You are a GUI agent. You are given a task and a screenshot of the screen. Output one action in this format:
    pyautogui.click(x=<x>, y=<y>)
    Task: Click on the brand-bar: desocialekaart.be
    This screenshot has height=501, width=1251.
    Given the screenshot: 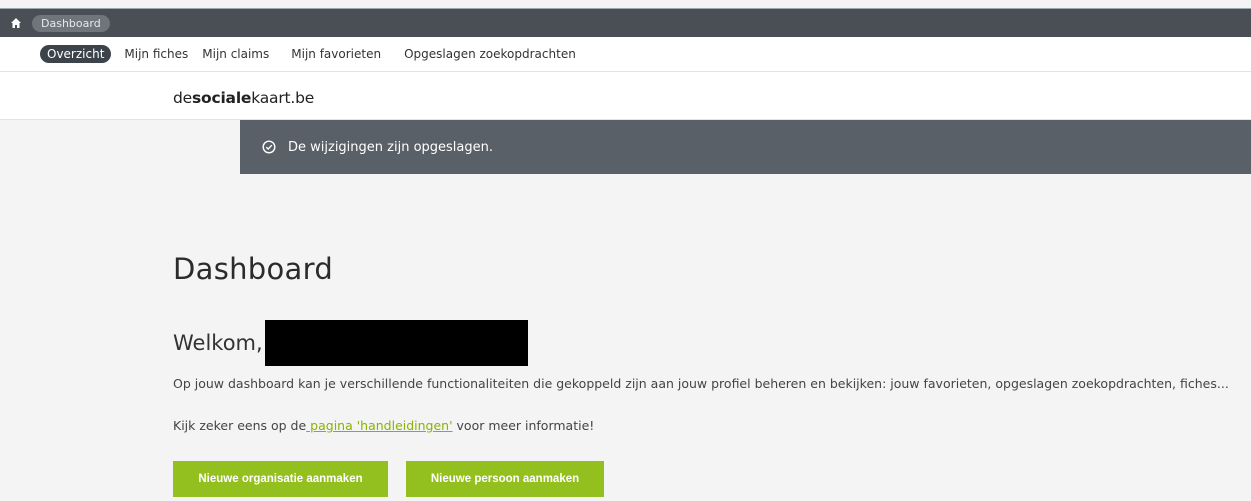 What is the action you would take?
    pyautogui.click(x=625, y=96)
    